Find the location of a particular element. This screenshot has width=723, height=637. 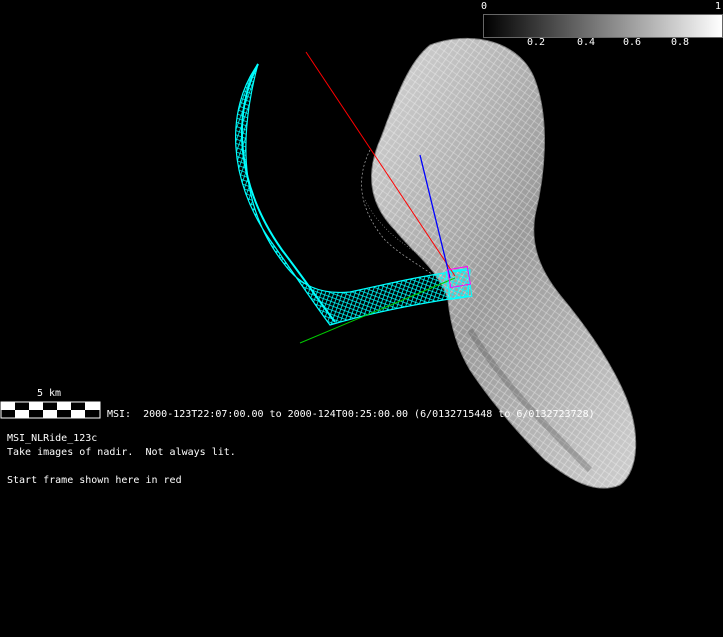

observation-description: Take images of nadir. Not always lit. is located at coordinates (121, 452).